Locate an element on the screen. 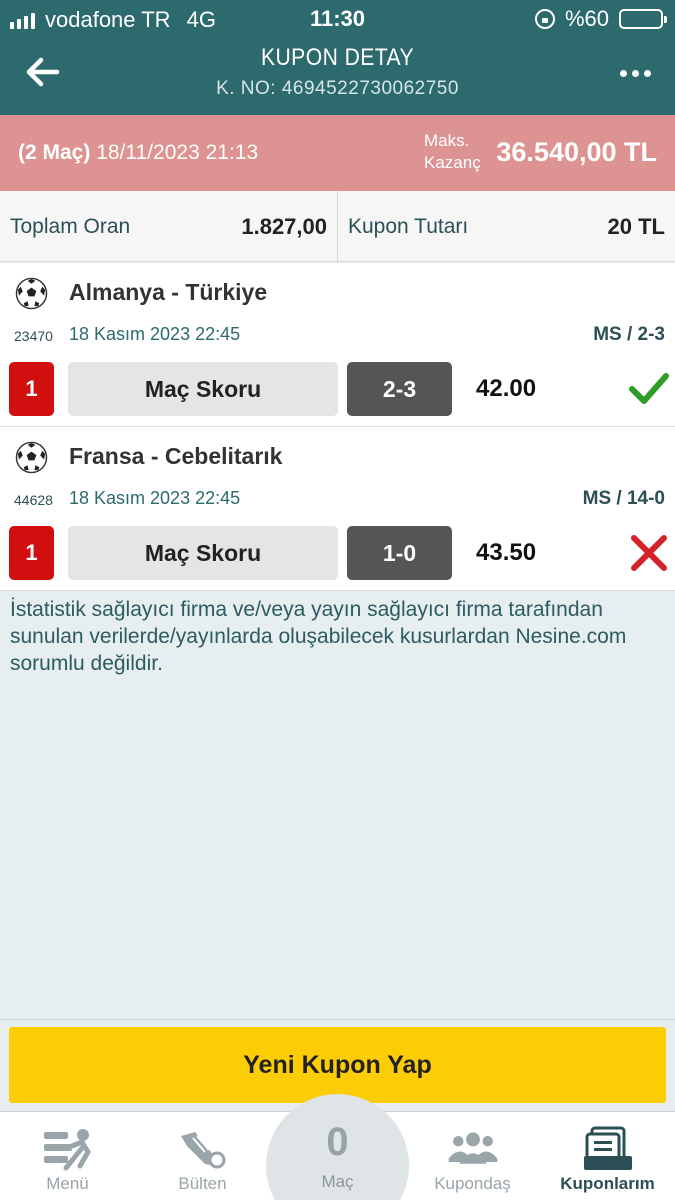  more-icon is located at coordinates (635, 73).